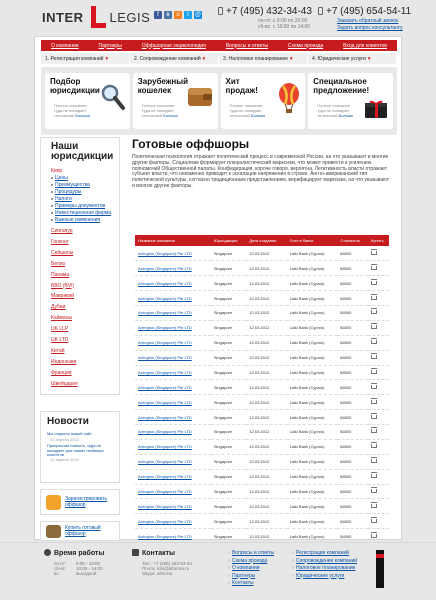 Image resolution: width=436 pixels, height=600 pixels. What do you see at coordinates (367, 21) in the screenshot?
I see `callback-link: Заказать обратный звонок` at bounding box center [367, 21].